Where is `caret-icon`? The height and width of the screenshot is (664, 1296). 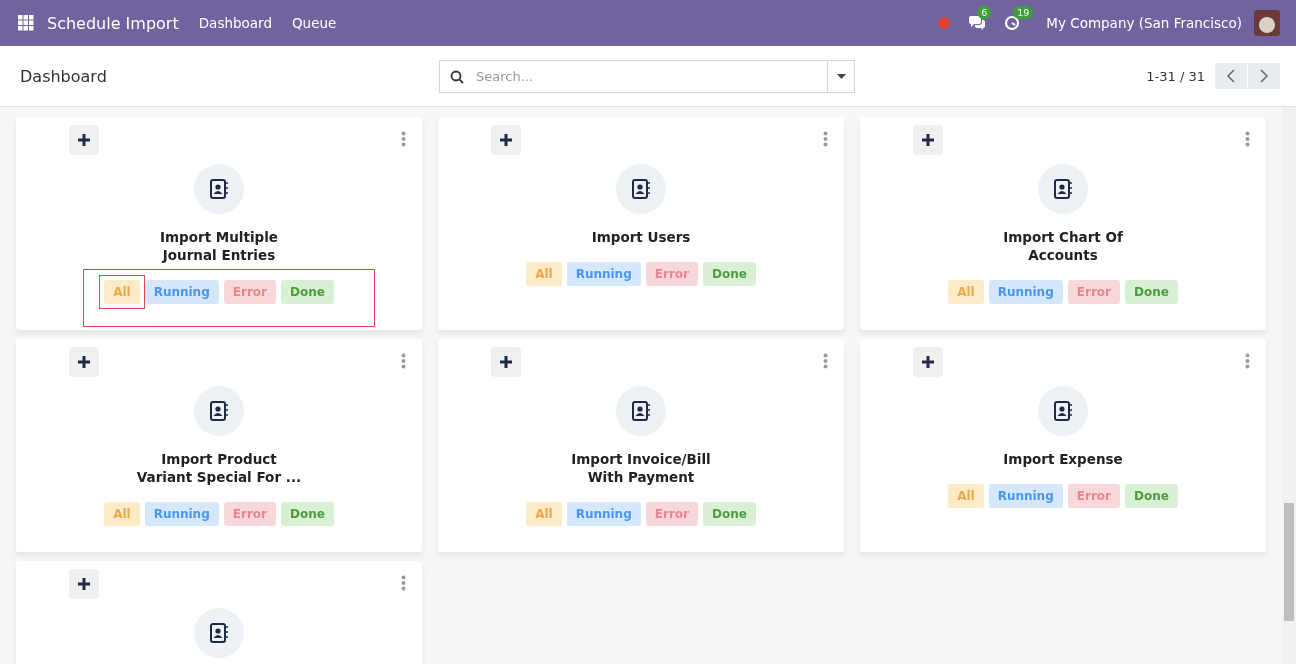 caret-icon is located at coordinates (841, 76).